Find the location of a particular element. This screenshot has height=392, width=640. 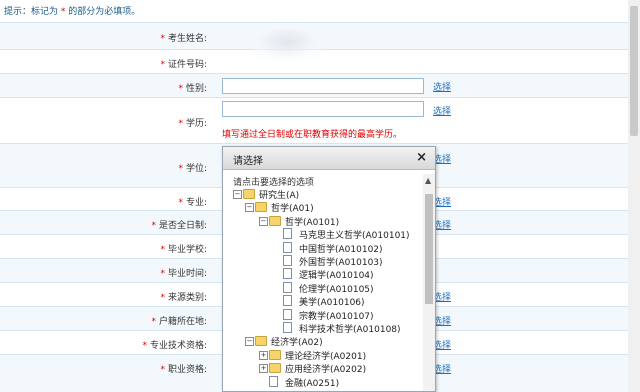

dialog-header: 请选择 × is located at coordinates (329, 158).